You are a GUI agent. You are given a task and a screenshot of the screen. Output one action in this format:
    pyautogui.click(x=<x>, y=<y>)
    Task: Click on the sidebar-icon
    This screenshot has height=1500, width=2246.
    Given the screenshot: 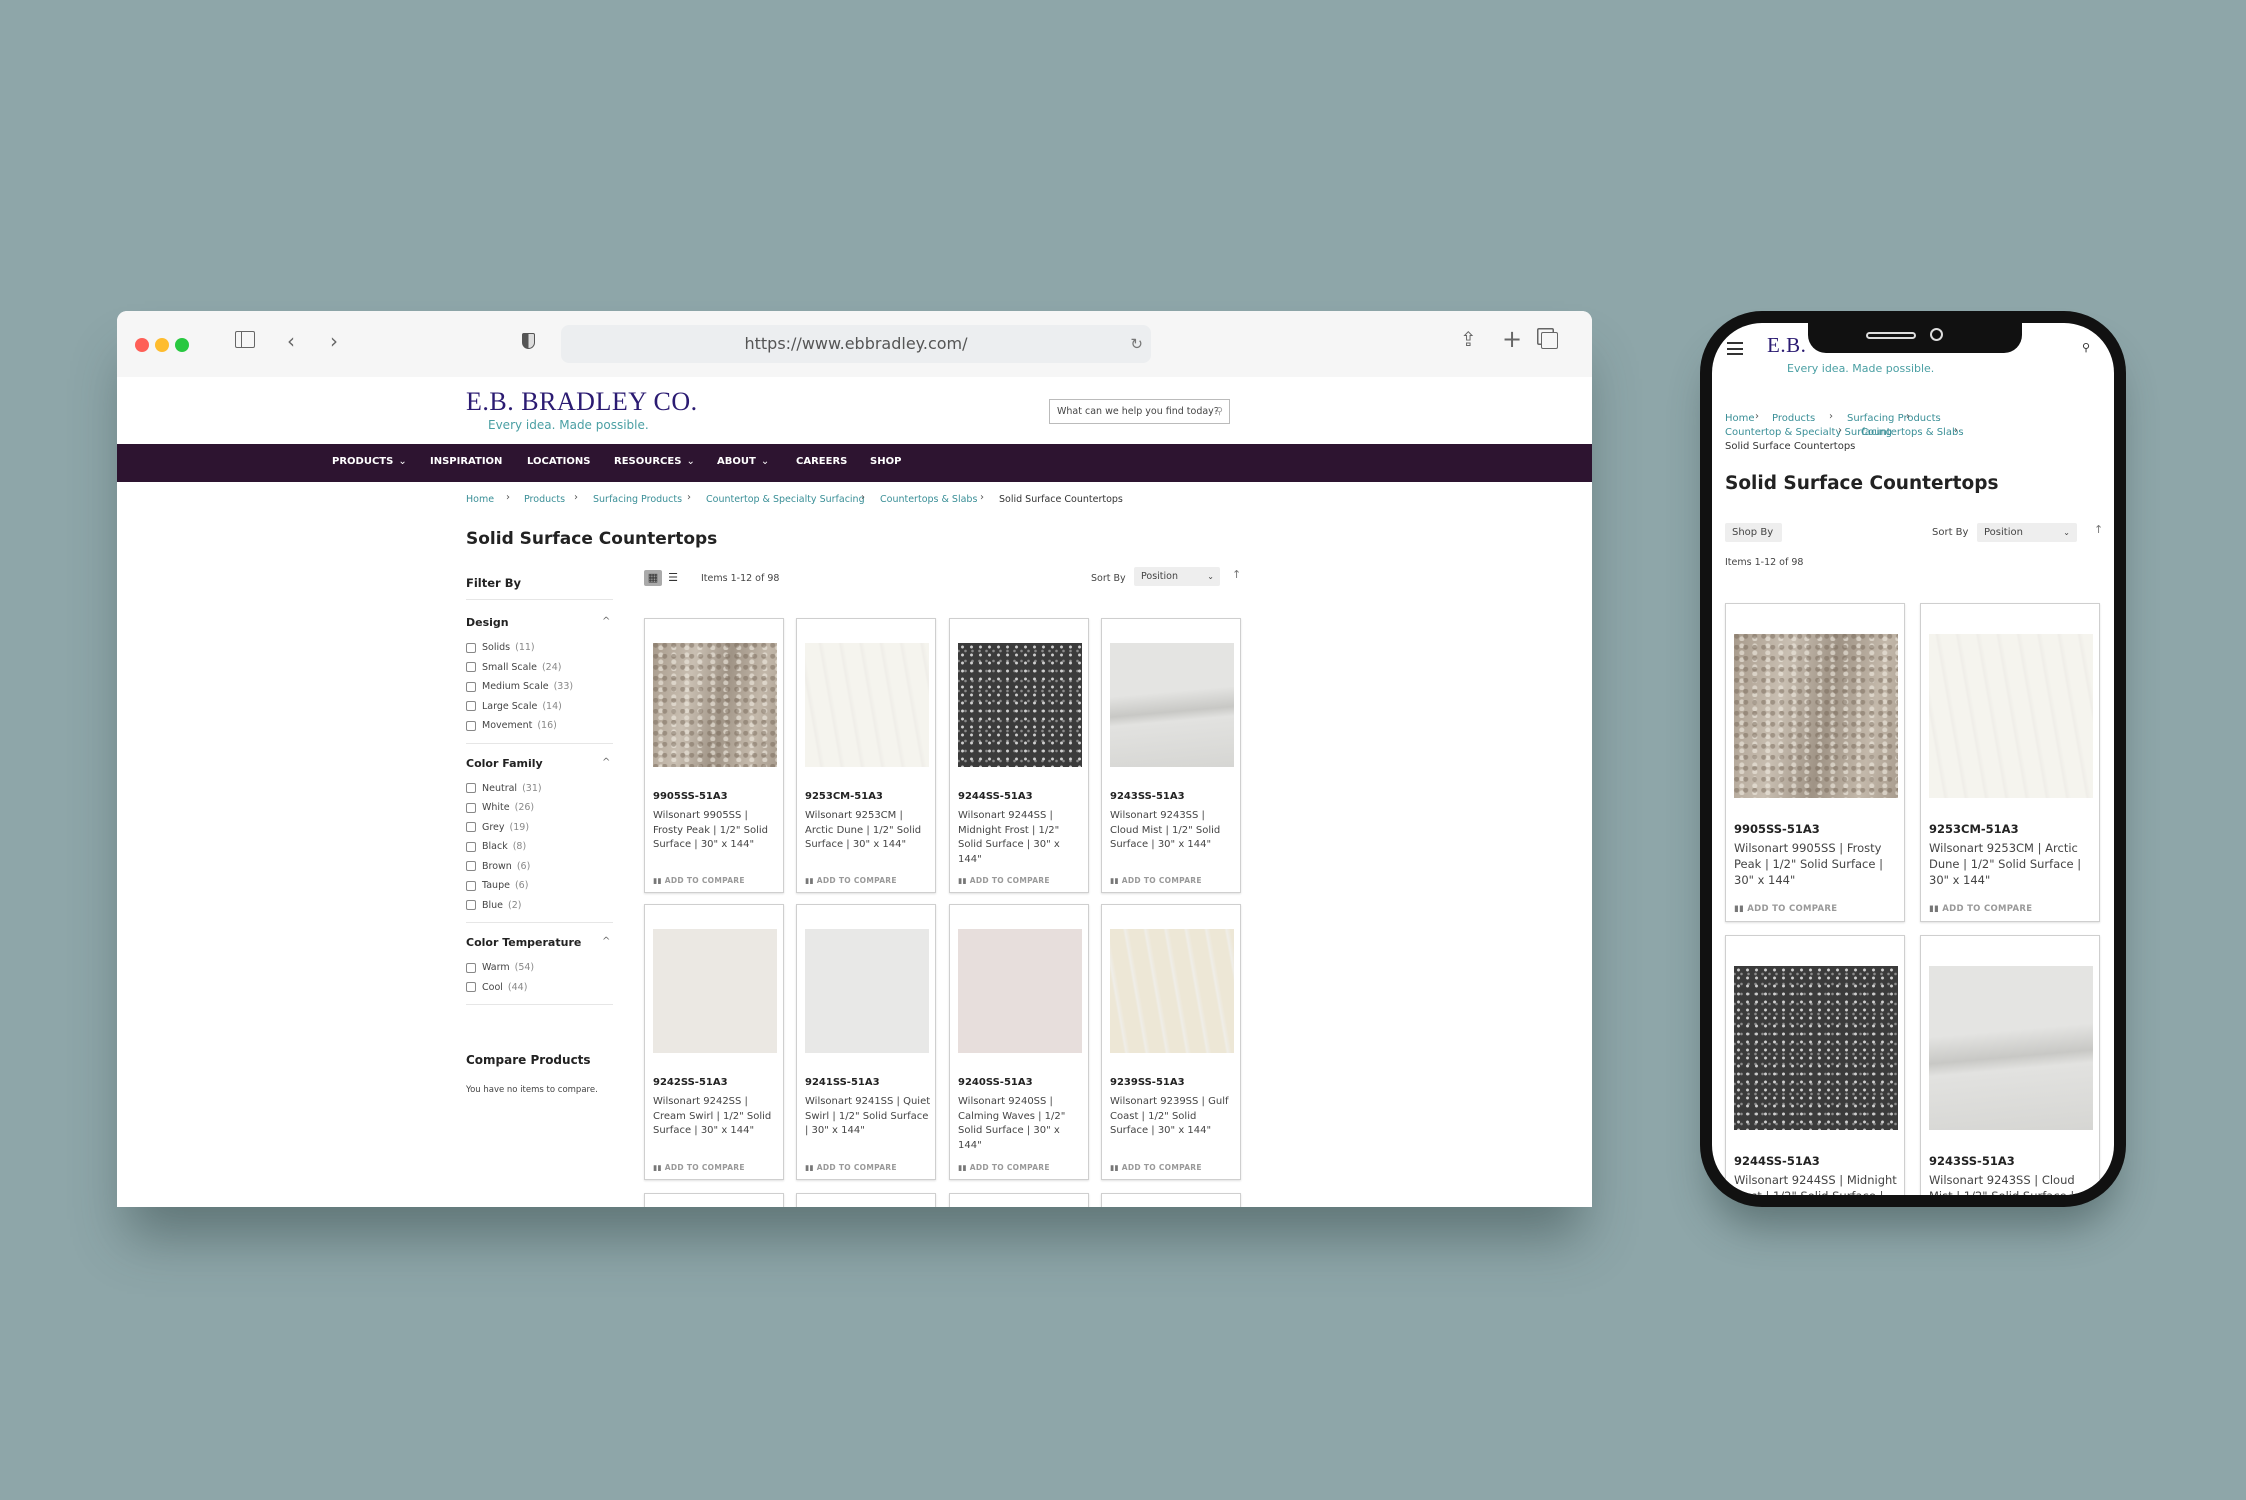 What is the action you would take?
    pyautogui.click(x=245, y=339)
    